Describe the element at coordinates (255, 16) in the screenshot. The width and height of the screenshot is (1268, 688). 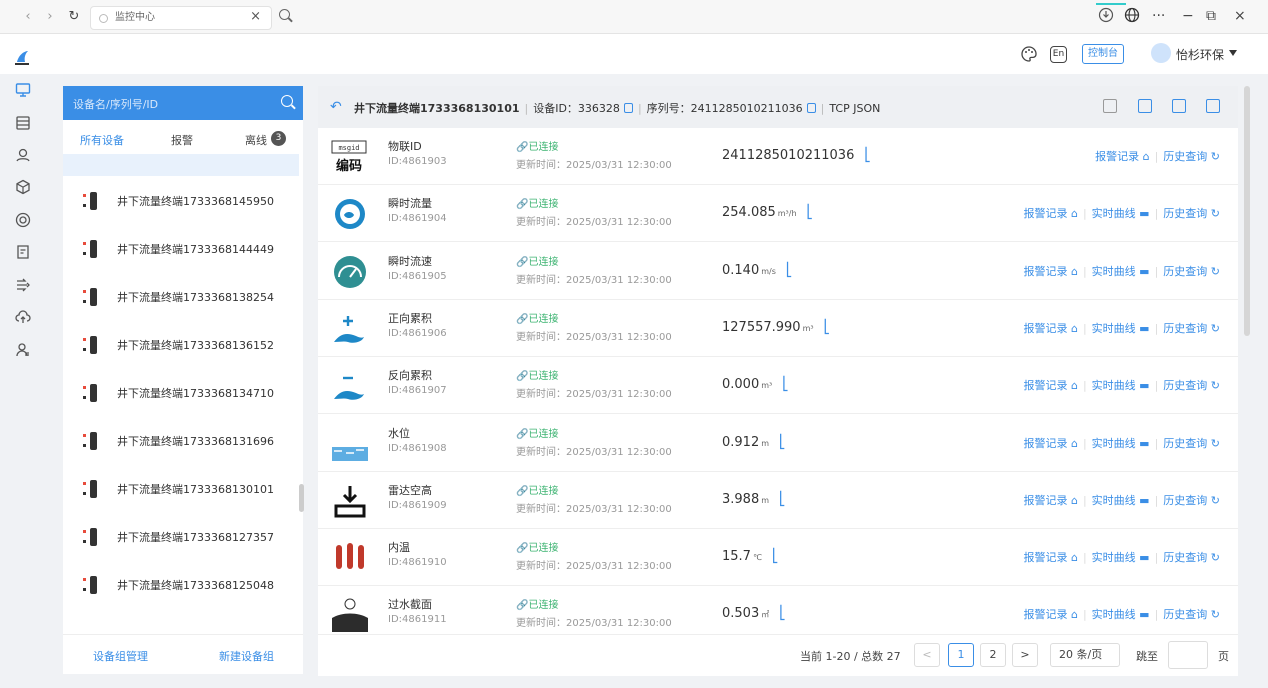
I see `close-tab-icon: ×` at that location.